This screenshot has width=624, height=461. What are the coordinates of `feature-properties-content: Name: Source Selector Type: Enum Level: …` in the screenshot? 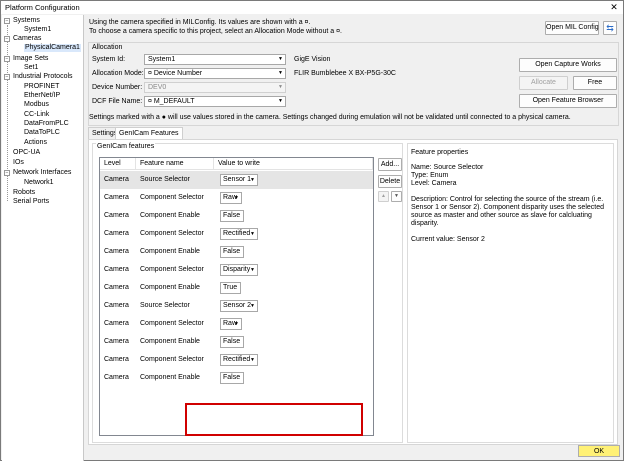 It's located at (511, 204).